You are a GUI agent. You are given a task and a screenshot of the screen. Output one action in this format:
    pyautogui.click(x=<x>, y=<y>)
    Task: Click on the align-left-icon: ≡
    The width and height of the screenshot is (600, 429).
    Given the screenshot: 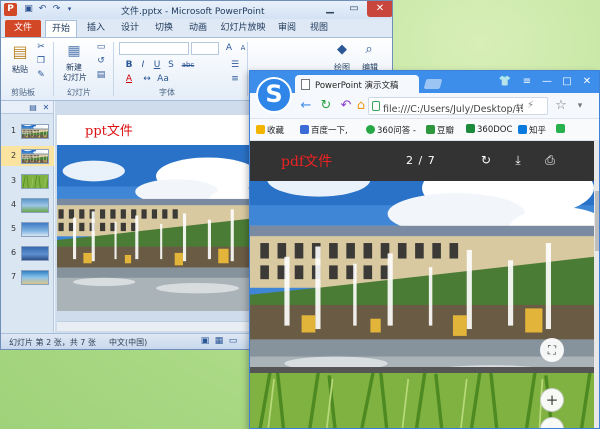 What is the action you would take?
    pyautogui.click(x=235, y=79)
    